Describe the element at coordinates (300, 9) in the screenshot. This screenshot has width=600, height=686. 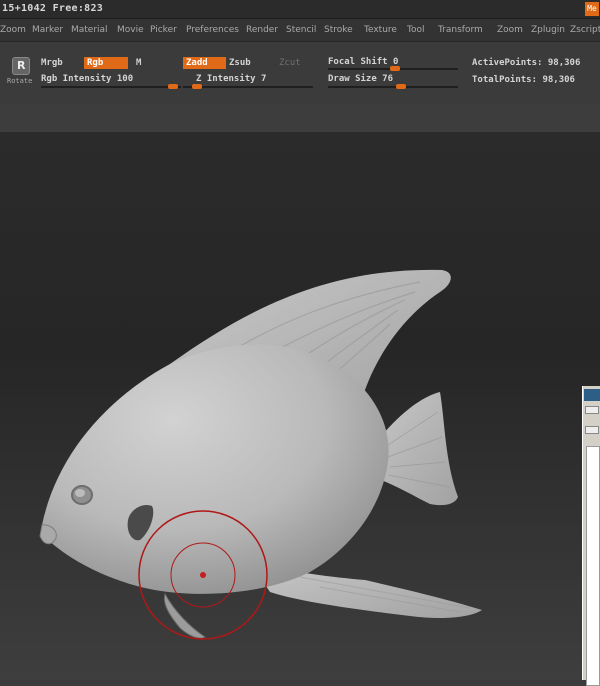
I see `title-bar: 15+1042 Free:823 Me` at that location.